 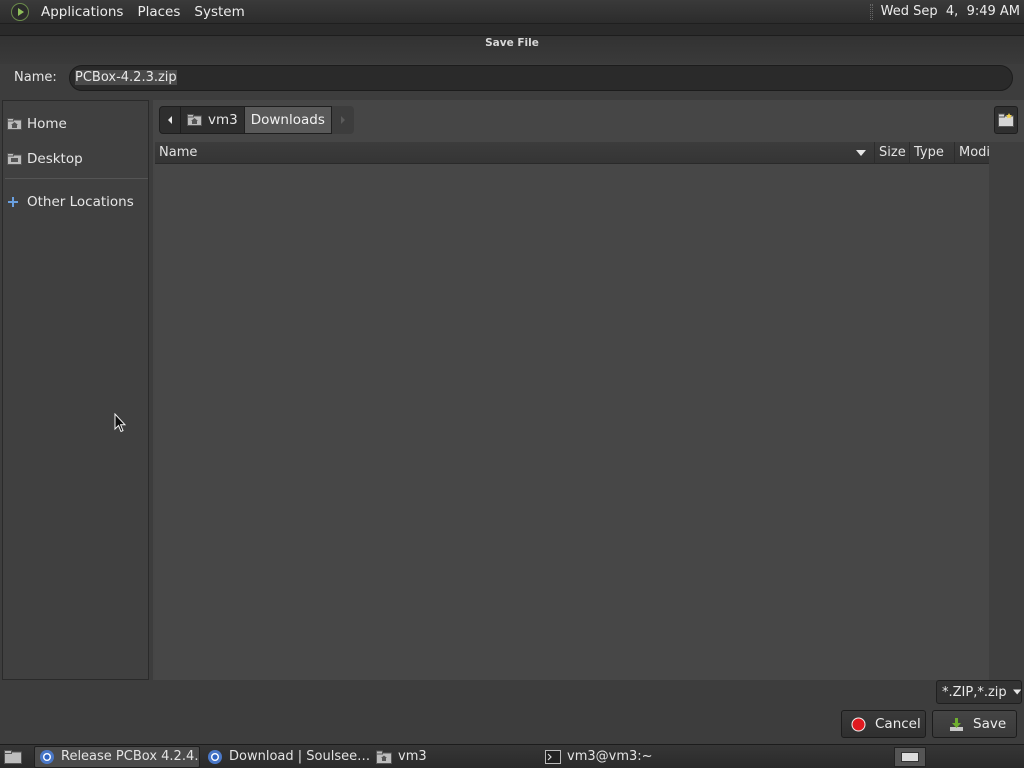 I want to click on chevron-left-icon, so click(x=170, y=120).